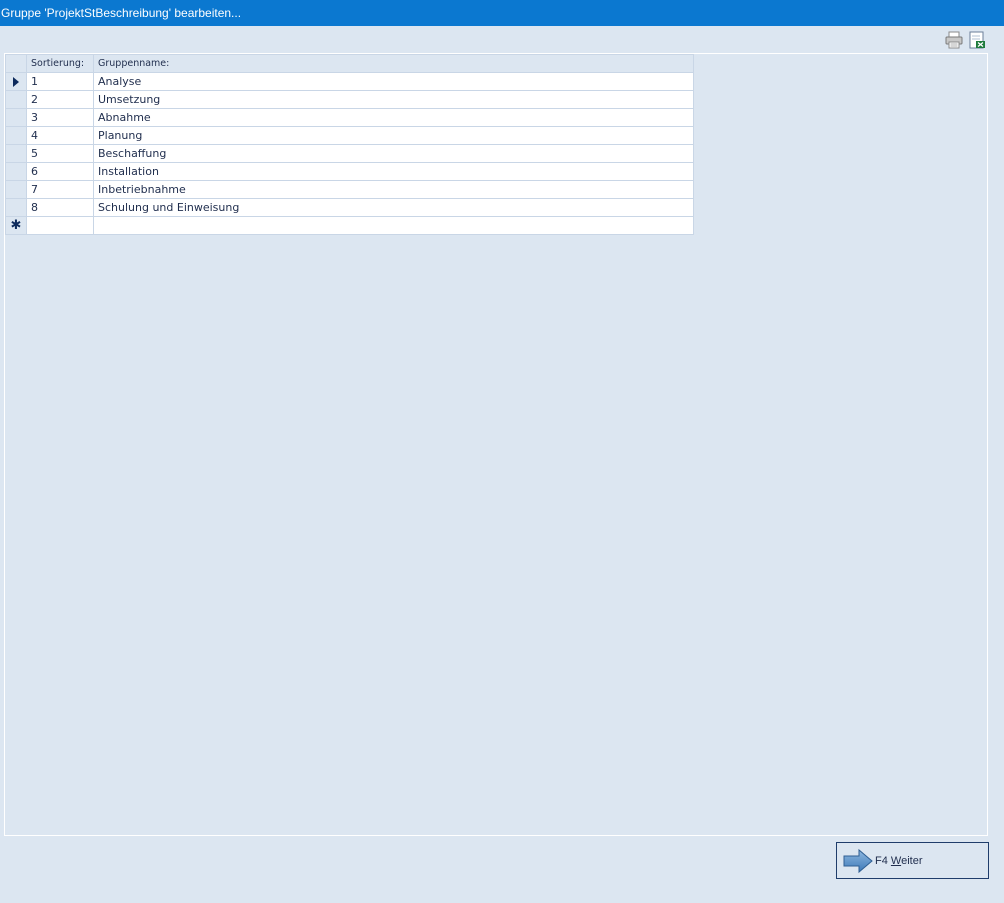  Describe the element at coordinates (60, 153) in the screenshot. I see `cell-sortierung: 5` at that location.